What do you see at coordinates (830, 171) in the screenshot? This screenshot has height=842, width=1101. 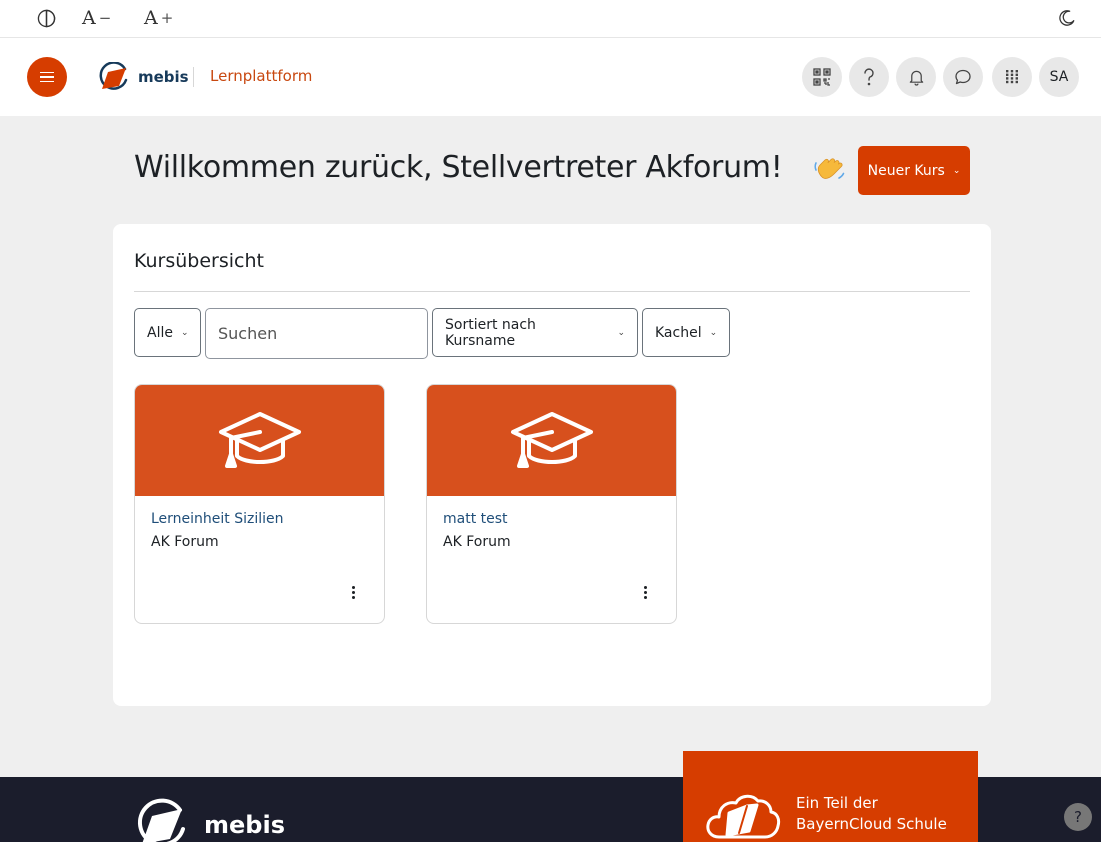 I see `waving-hand-icon` at bounding box center [830, 171].